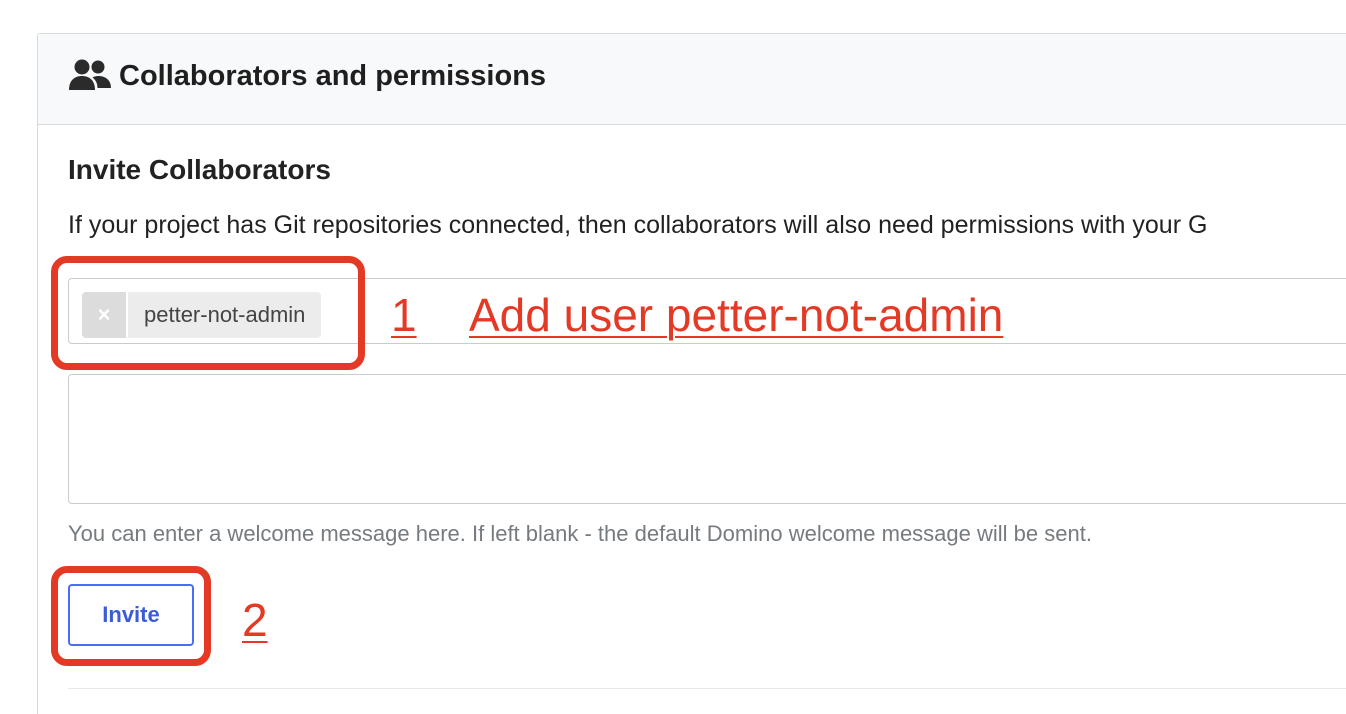  I want to click on panel-title: Collaborators and permissions, so click(333, 76).